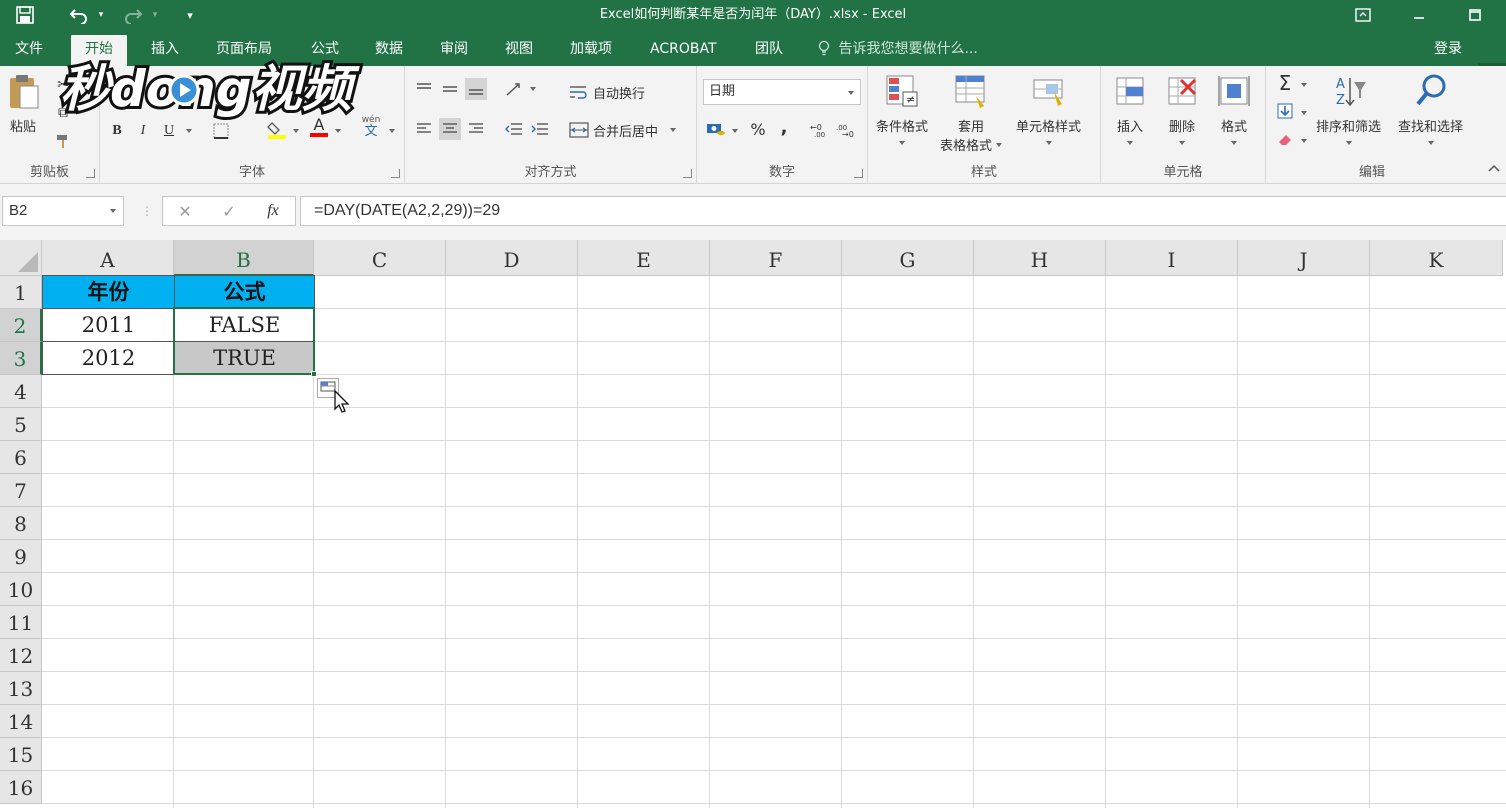 This screenshot has height=808, width=1506. Describe the element at coordinates (1430, 108) in the screenshot. I see `find-select-button: 查找和选择` at that location.